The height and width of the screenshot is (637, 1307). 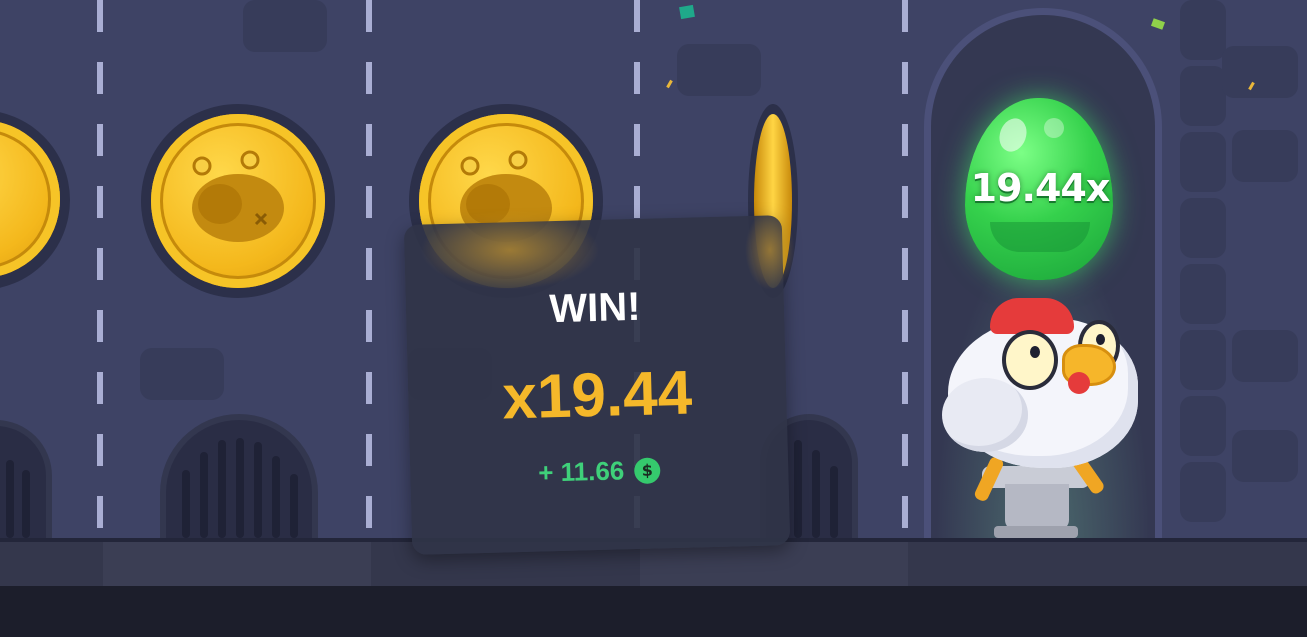 I want to click on floor-segment, so click(x=237, y=563).